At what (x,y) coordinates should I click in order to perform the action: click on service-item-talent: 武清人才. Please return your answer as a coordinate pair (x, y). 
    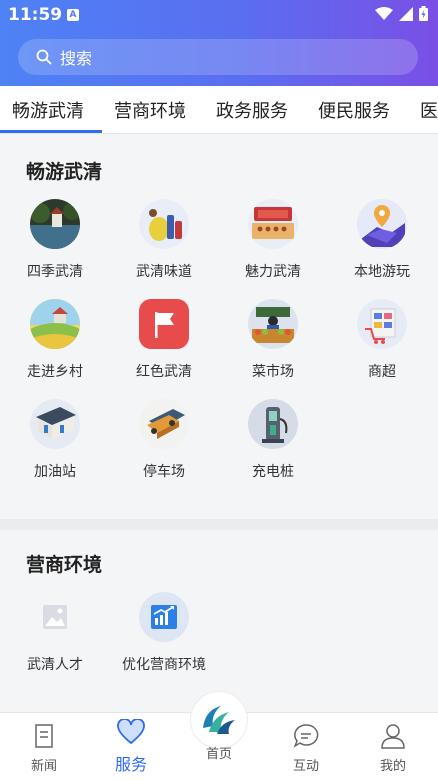
    Looking at the image, I should click on (55, 633).